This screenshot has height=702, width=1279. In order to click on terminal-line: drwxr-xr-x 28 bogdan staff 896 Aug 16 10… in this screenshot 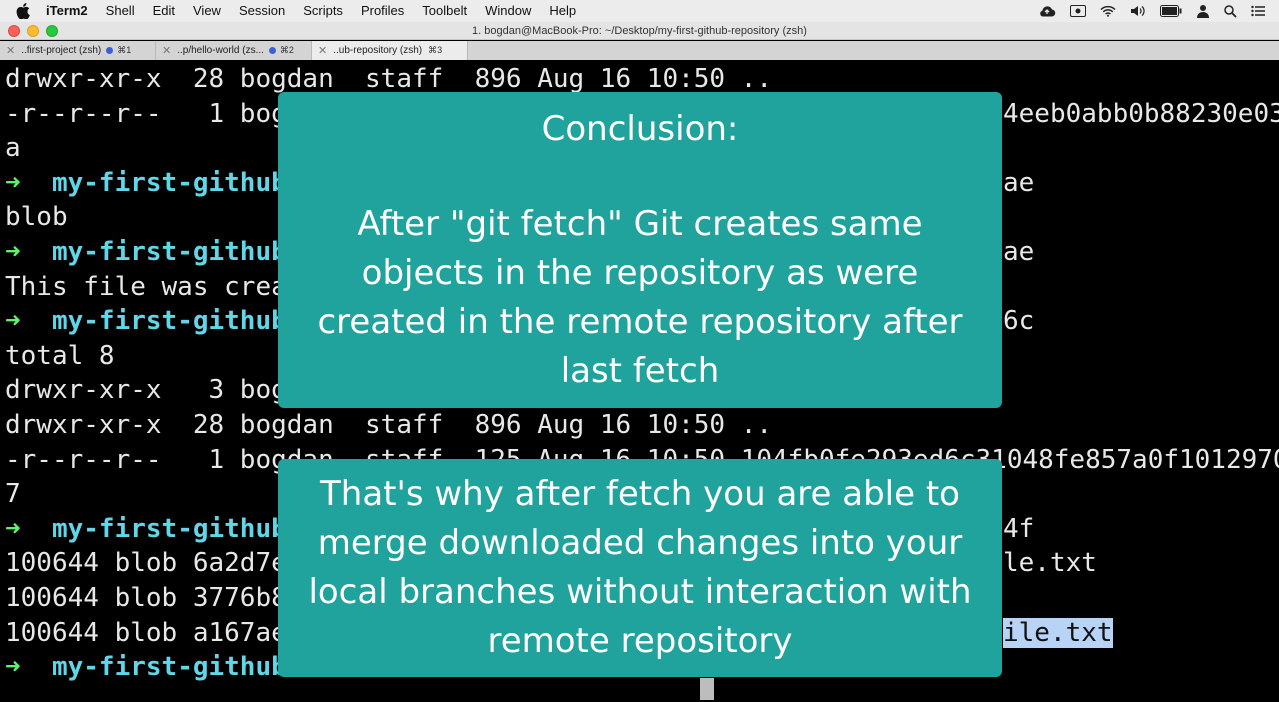, I will do `click(388, 425)`.